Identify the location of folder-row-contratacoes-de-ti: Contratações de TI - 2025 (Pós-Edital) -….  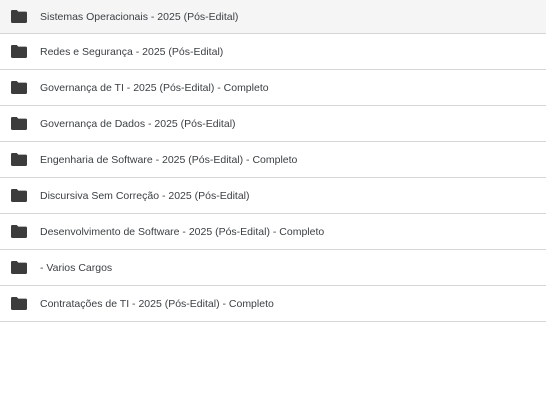
(273, 304).